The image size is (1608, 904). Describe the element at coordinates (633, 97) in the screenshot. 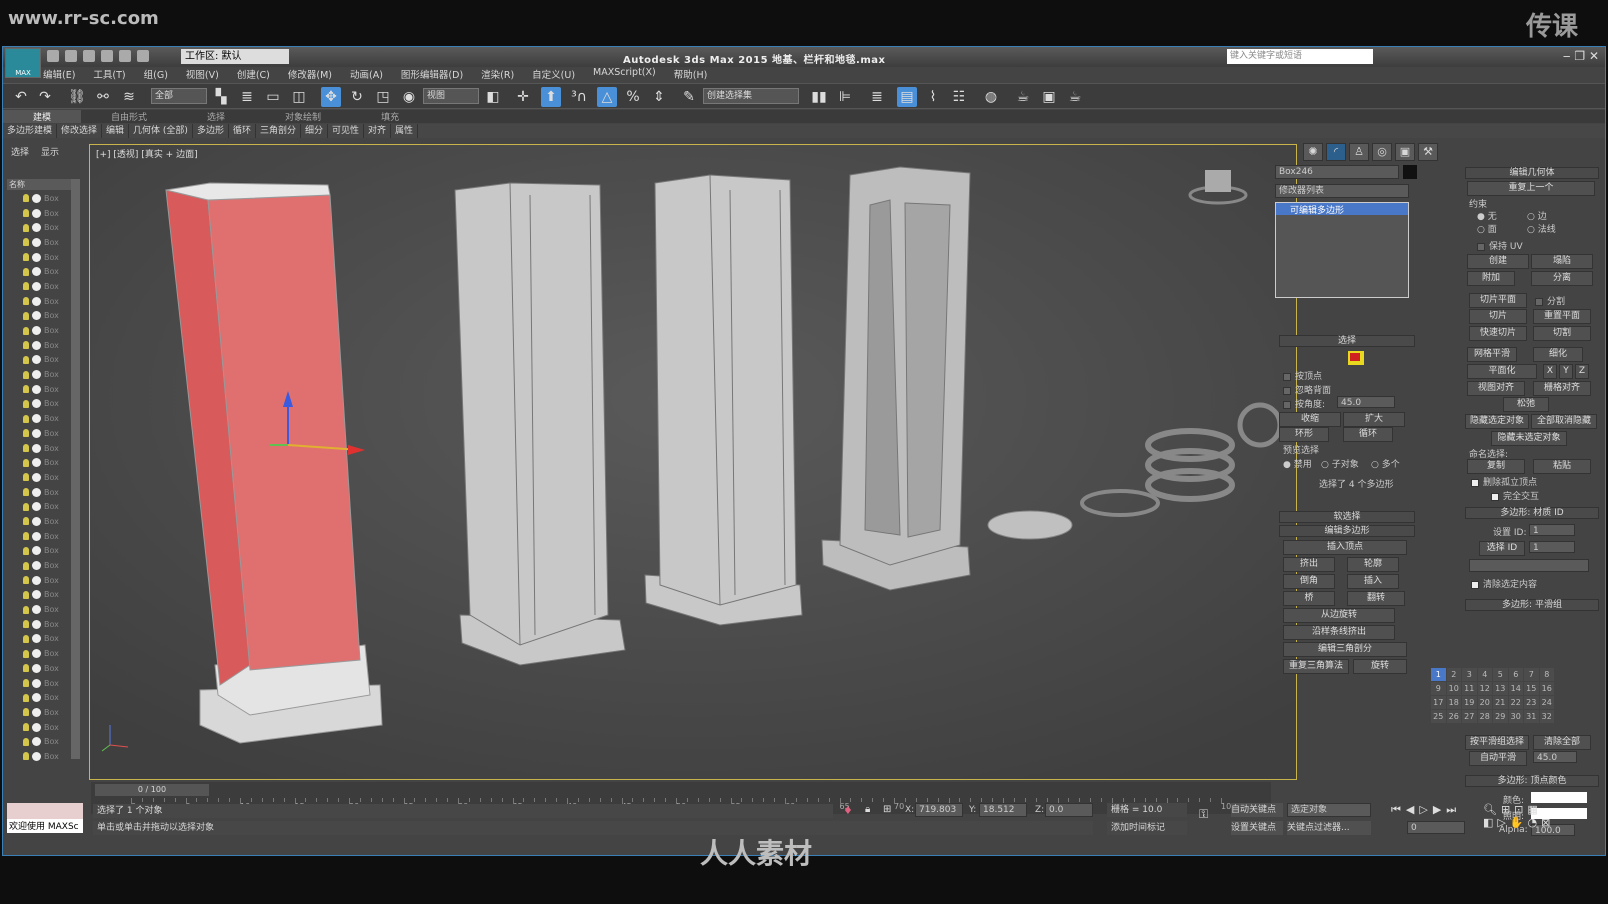

I see `percent-snap-icon: %` at that location.